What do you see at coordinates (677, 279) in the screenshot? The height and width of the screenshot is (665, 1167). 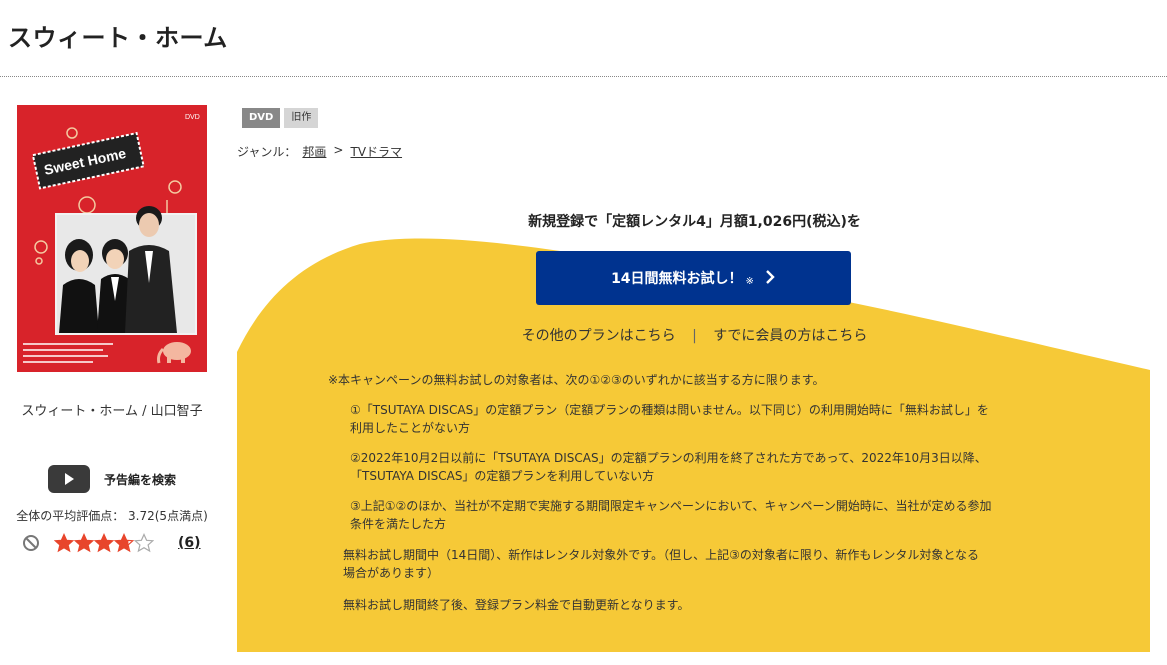 I see `free-trial-label: 14日間無料お試し！` at bounding box center [677, 279].